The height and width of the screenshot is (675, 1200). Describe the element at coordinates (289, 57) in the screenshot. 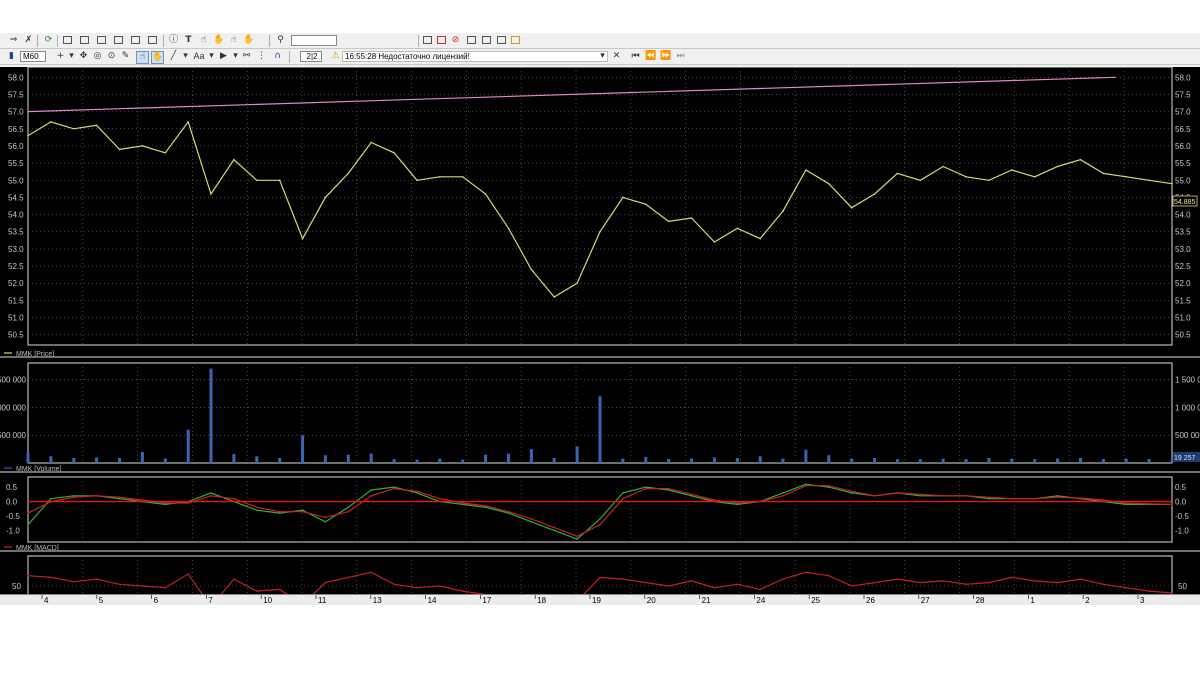

I see `toolbar-separator` at that location.